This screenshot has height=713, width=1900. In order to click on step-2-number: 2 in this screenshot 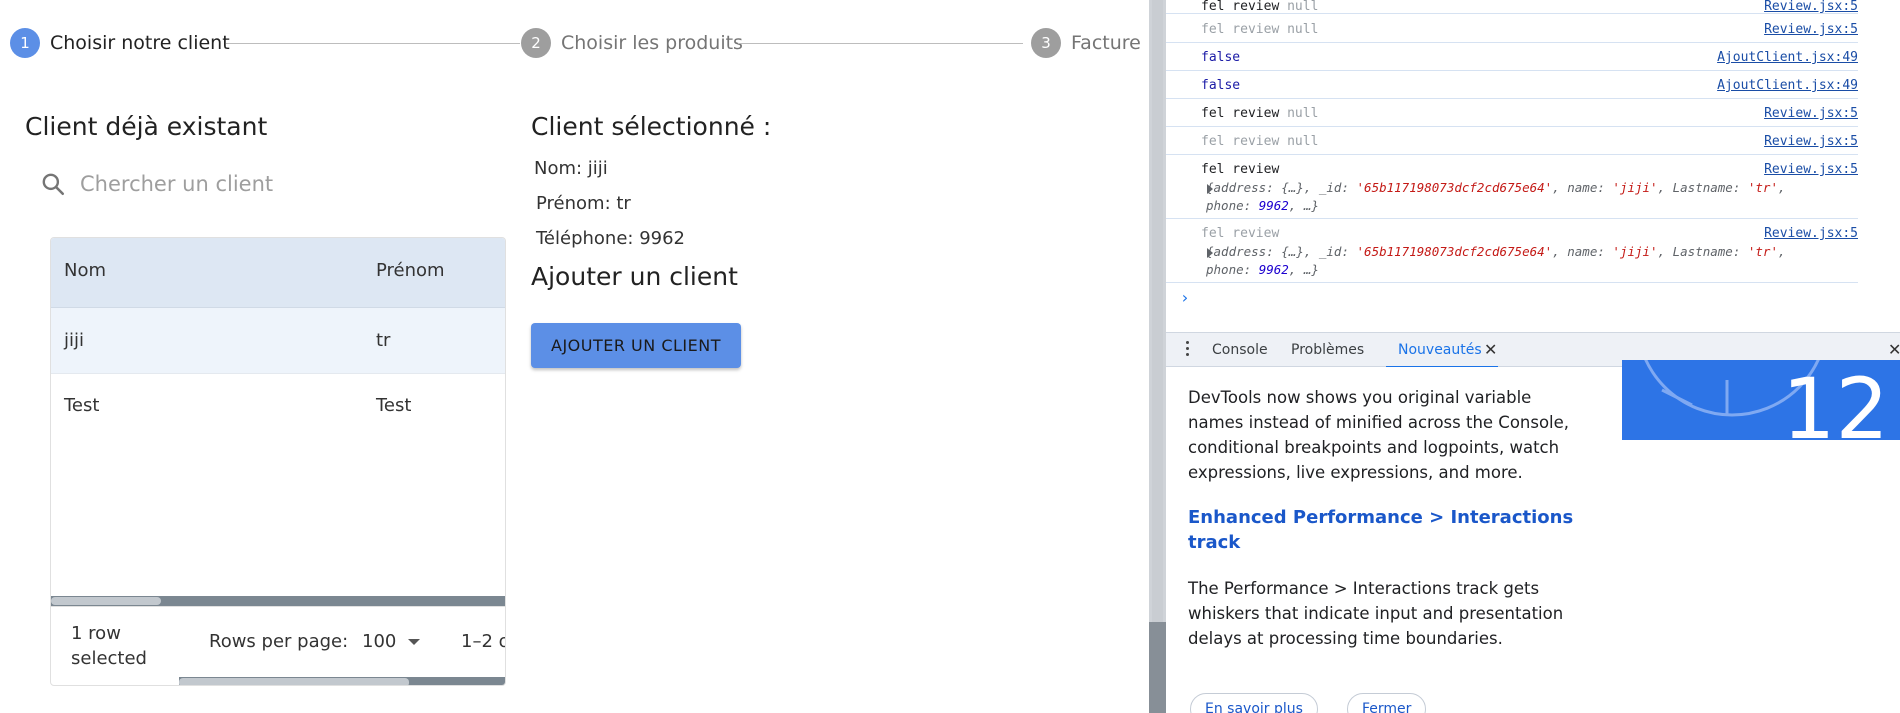, I will do `click(536, 43)`.